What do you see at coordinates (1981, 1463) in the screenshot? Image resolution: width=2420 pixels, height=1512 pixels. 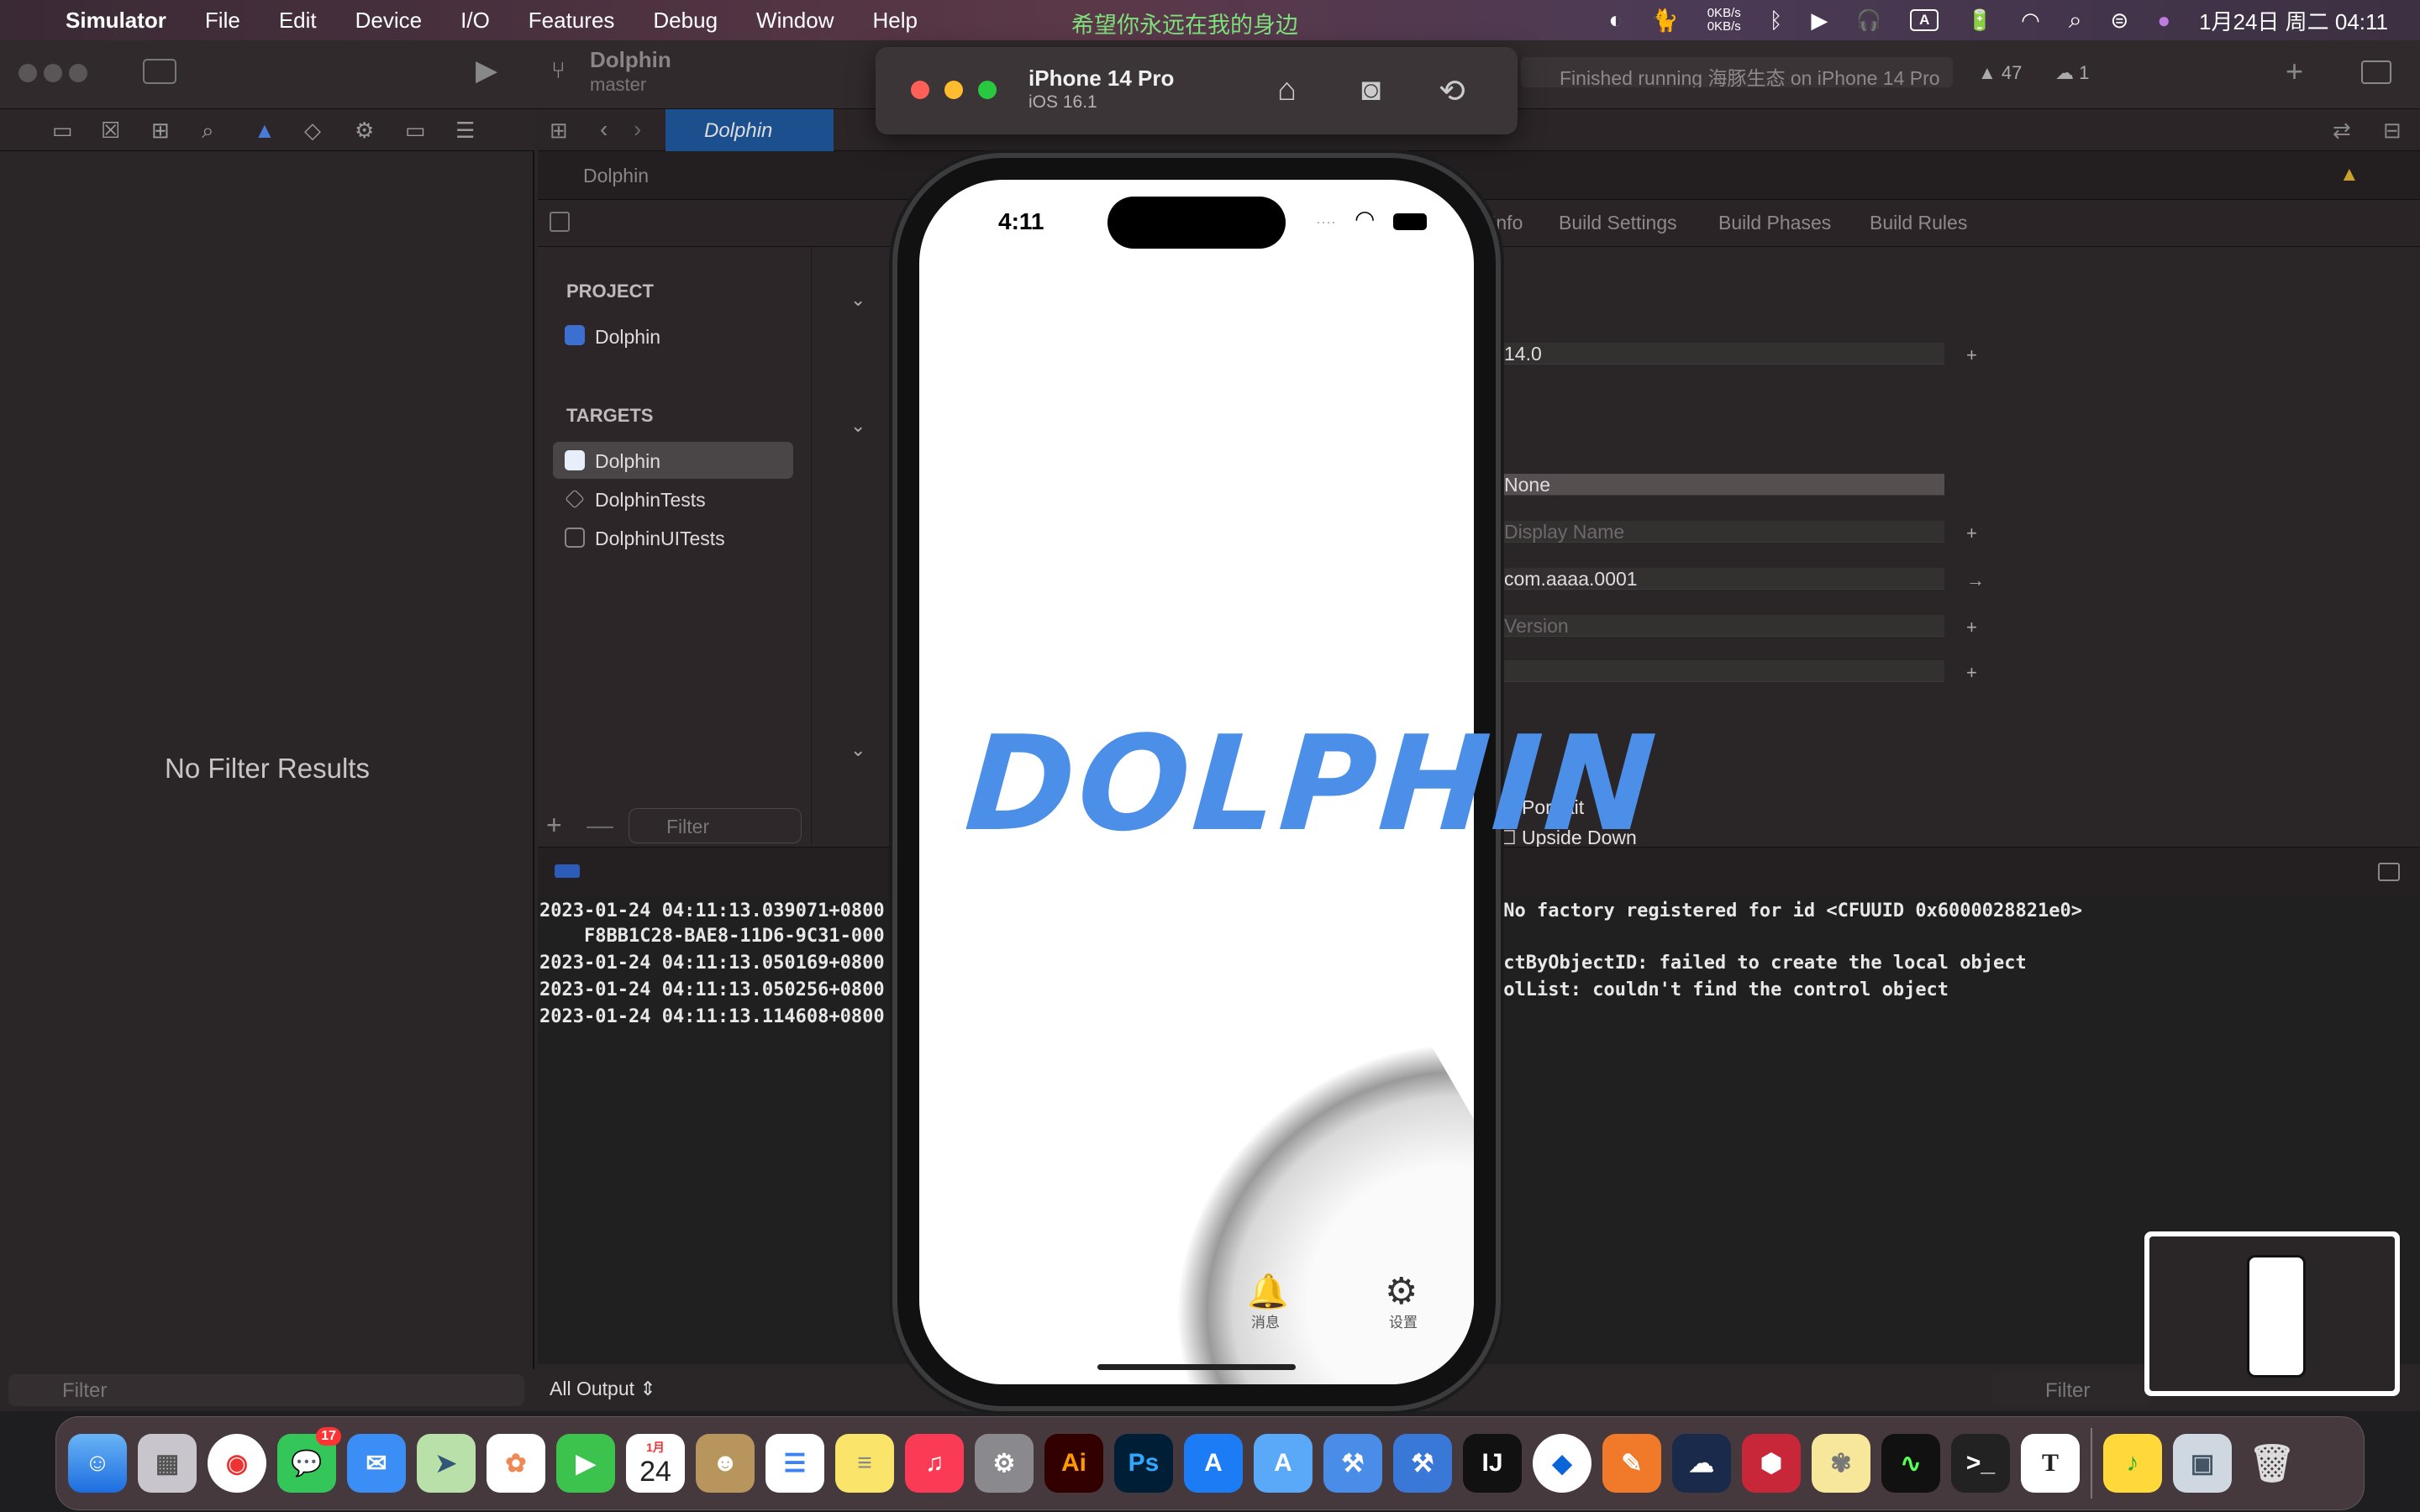 I see `terminal-icon: >_` at bounding box center [1981, 1463].